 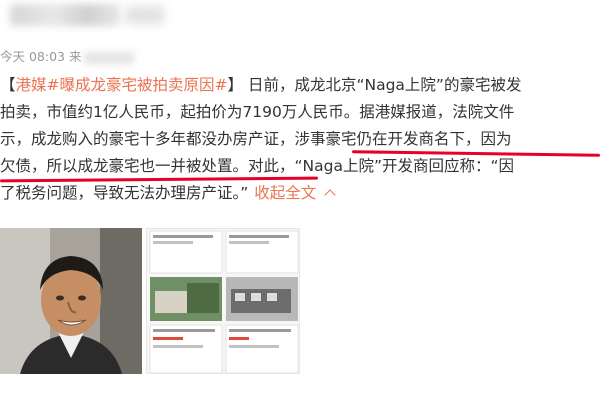 What do you see at coordinates (67, 55) in the screenshot?
I see `post-meta: 今天 08:03 来` at bounding box center [67, 55].